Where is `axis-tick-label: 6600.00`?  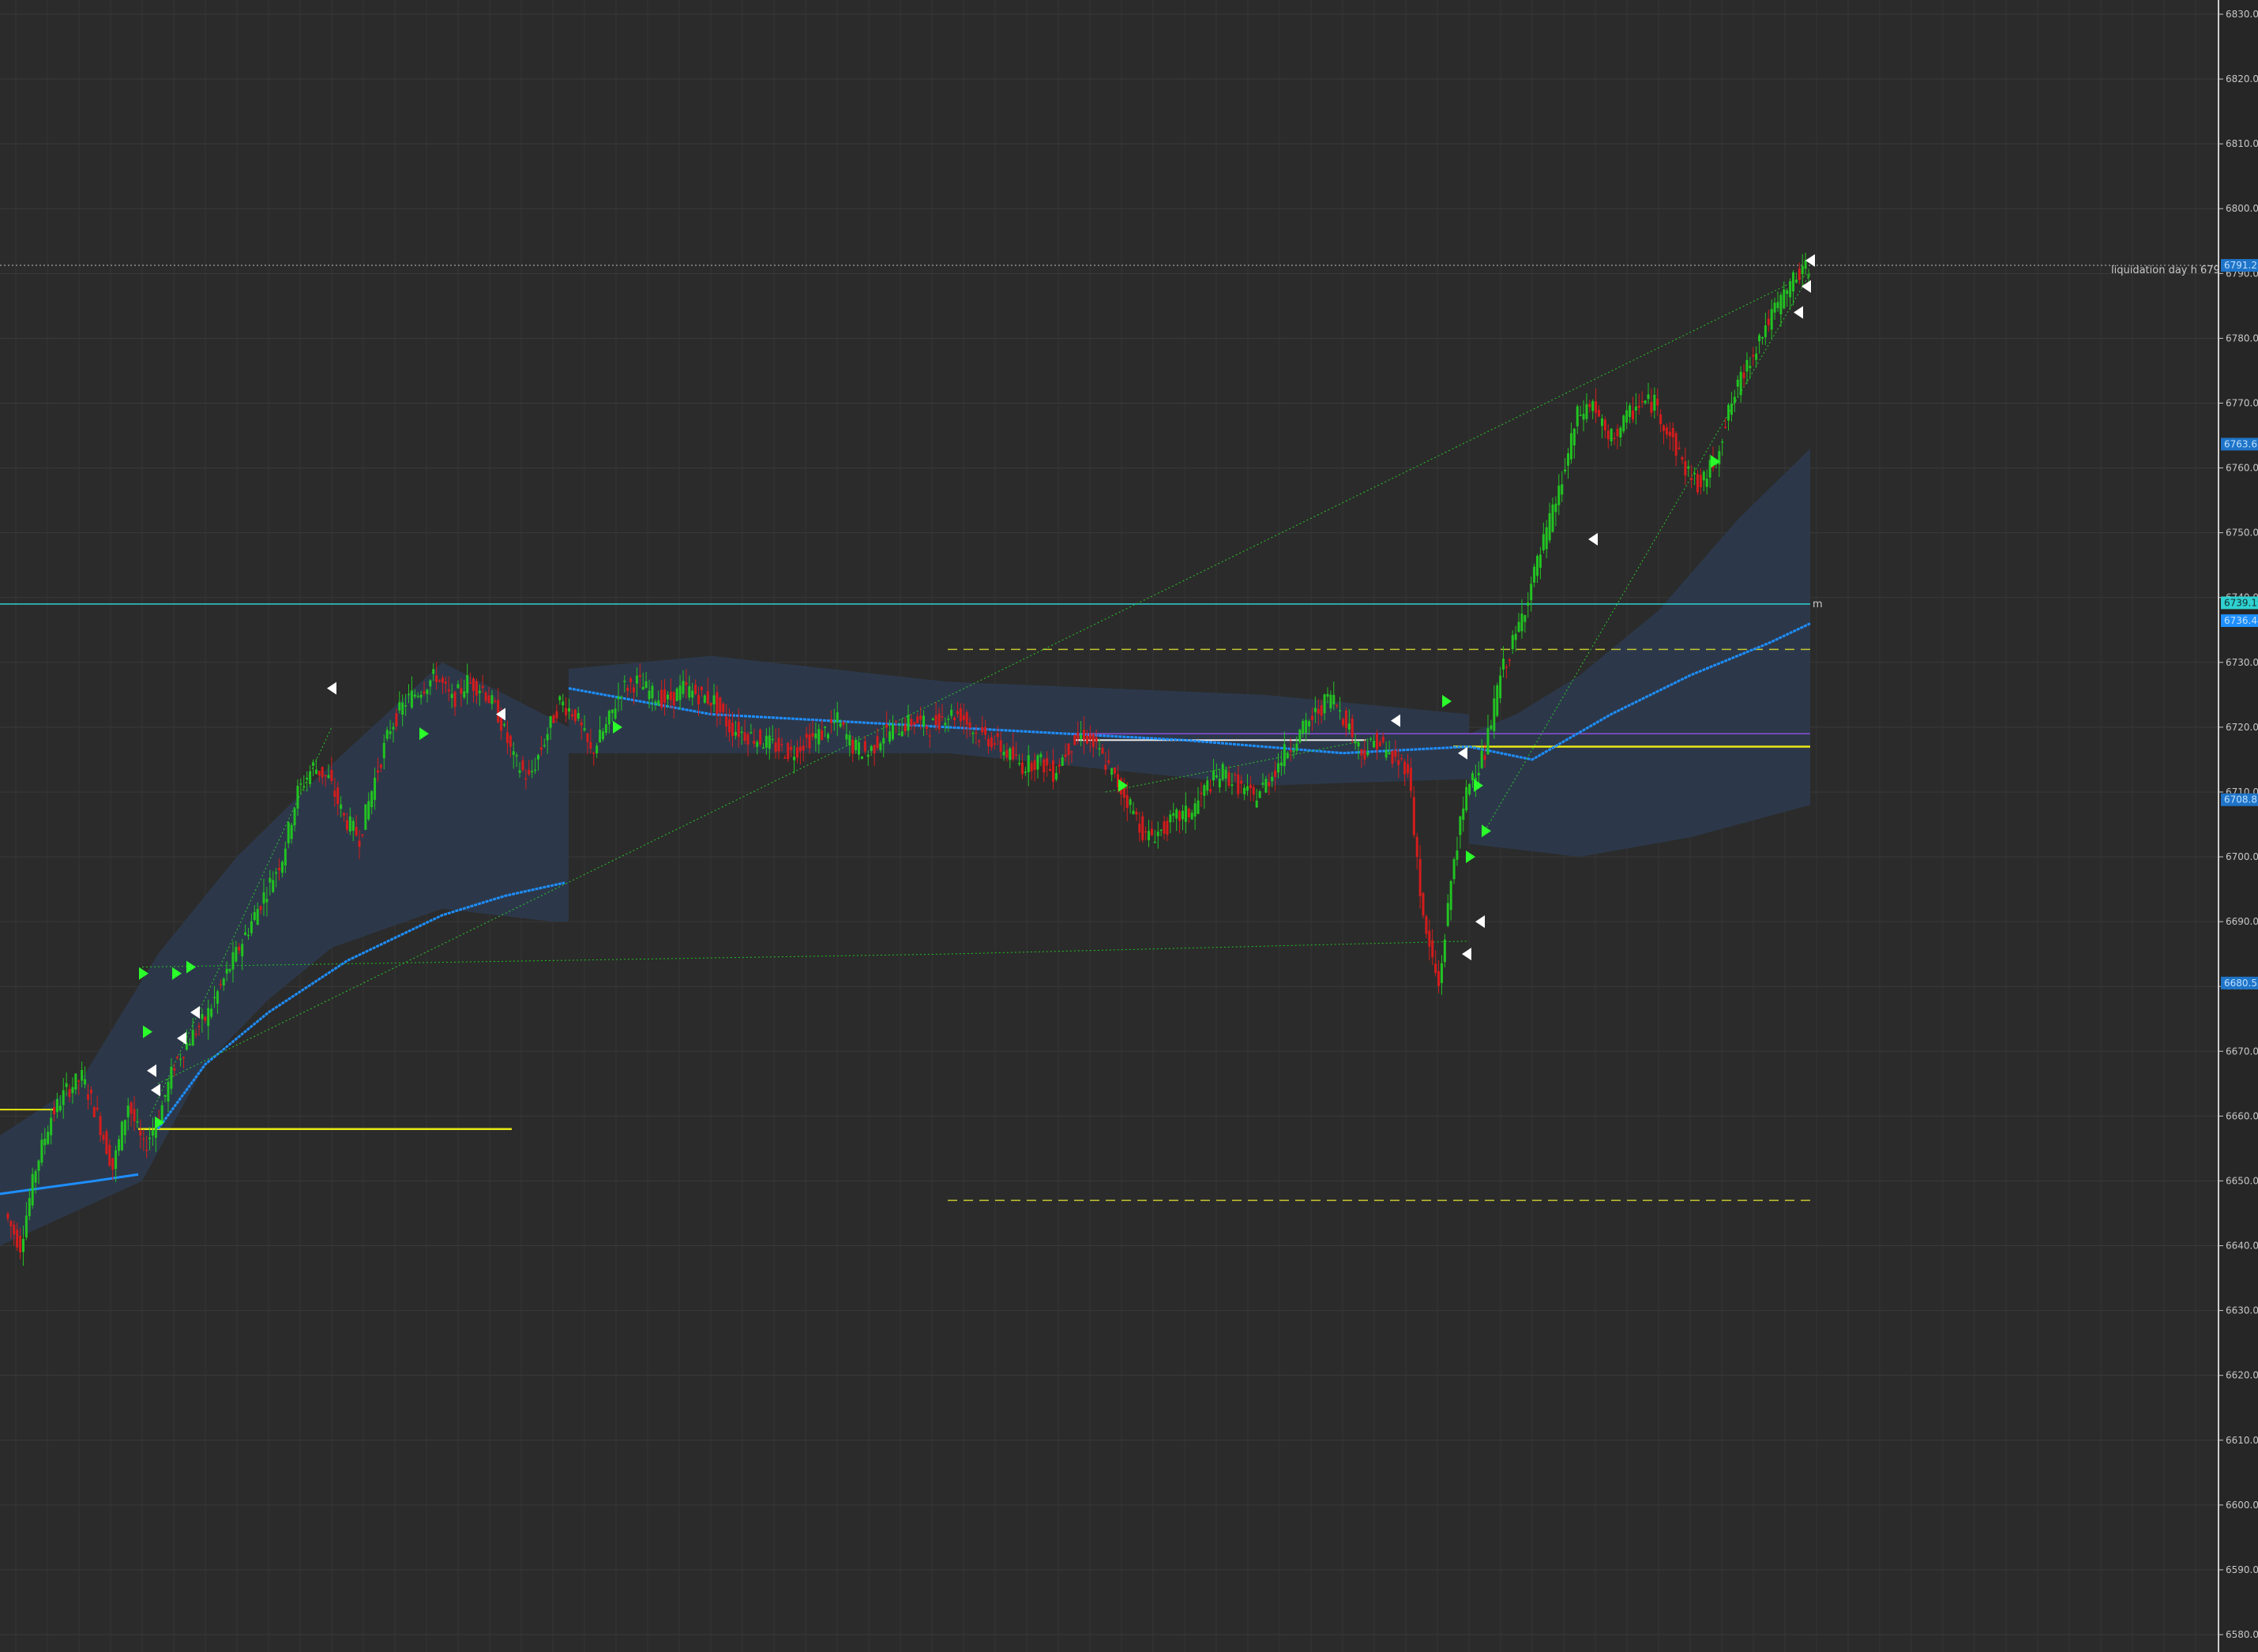
axis-tick-label: 6600.00 is located at coordinates (2242, 1505).